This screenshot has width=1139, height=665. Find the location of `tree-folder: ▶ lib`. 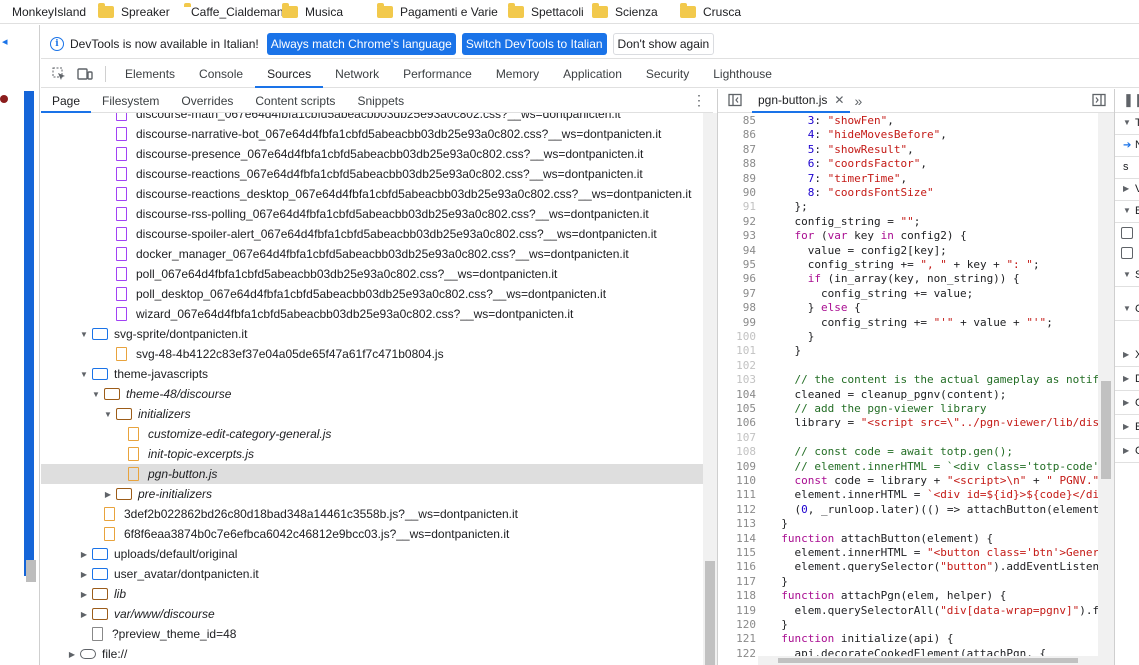

tree-folder: ▶ lib is located at coordinates (372, 594).